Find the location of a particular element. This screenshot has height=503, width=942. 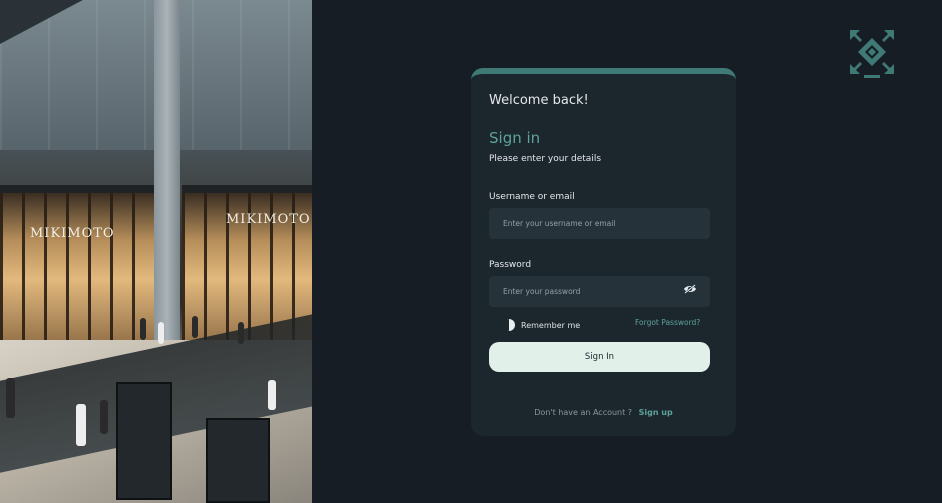

eye-off-icon is located at coordinates (690, 289).